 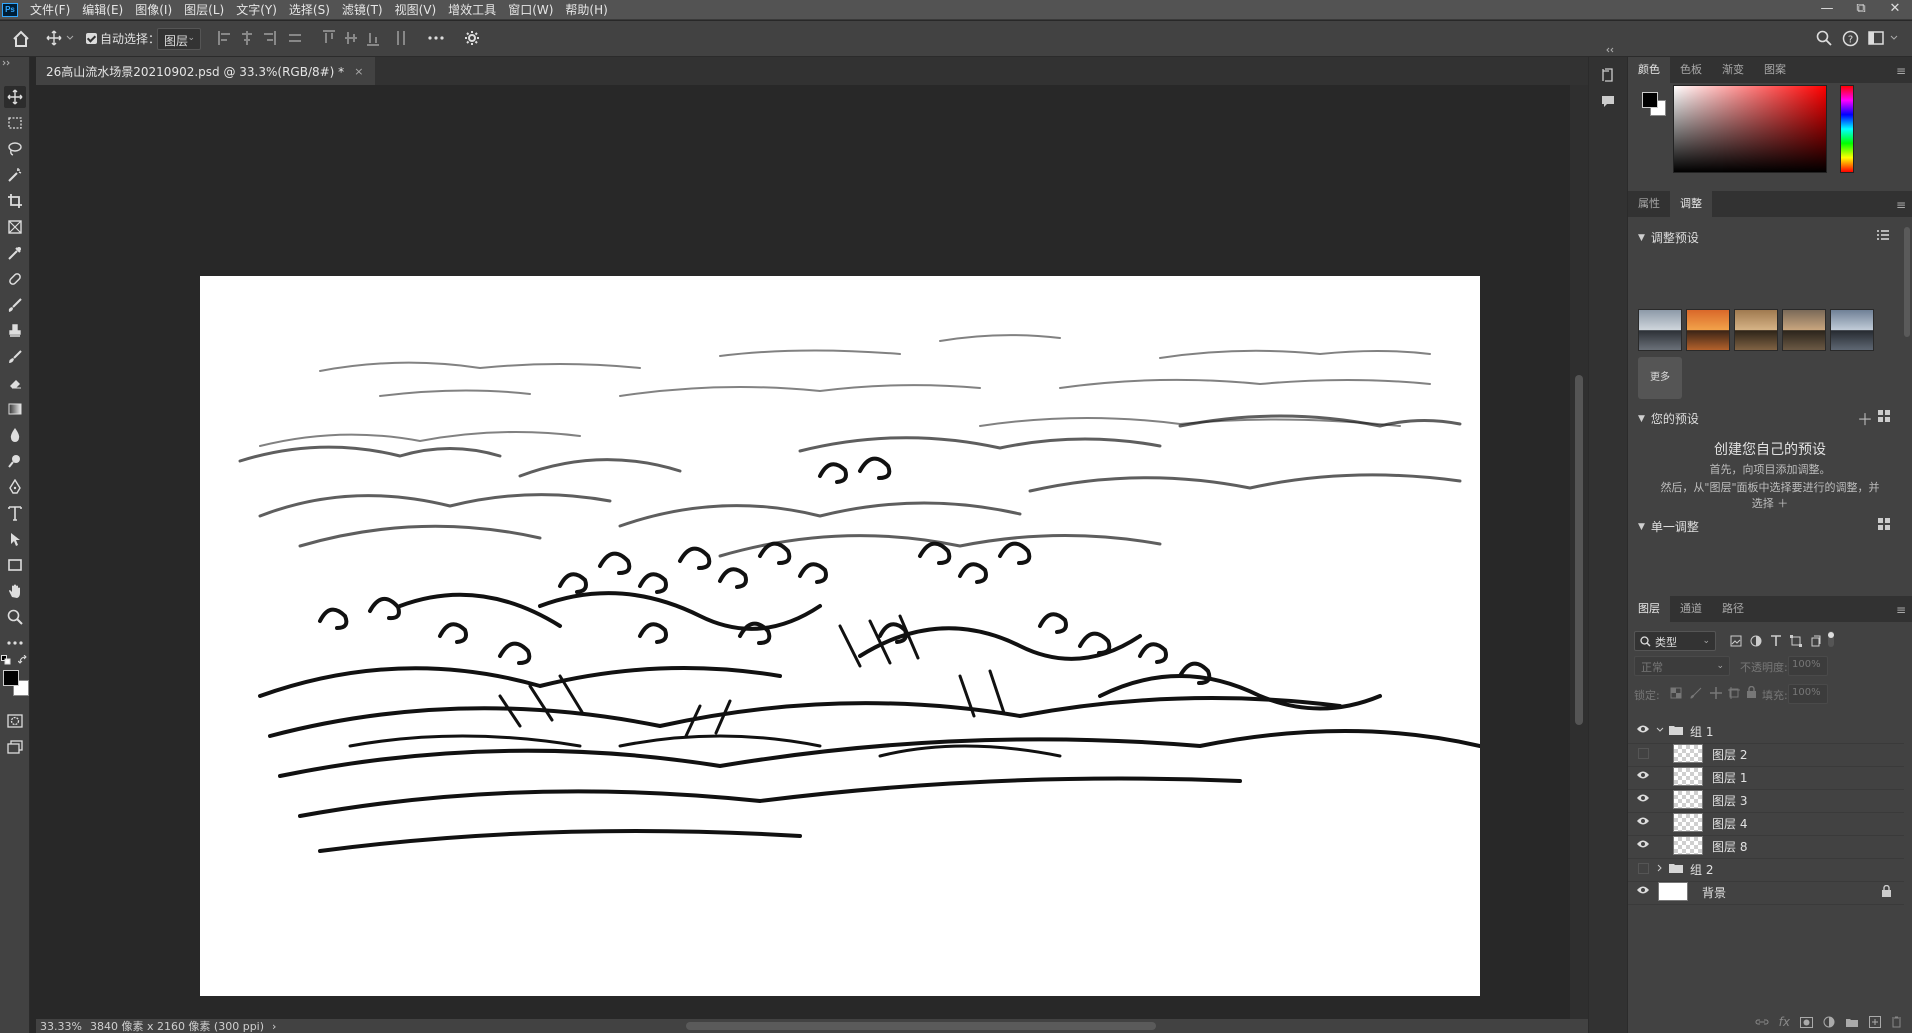 I want to click on lock-all-icon, so click(x=1751, y=692).